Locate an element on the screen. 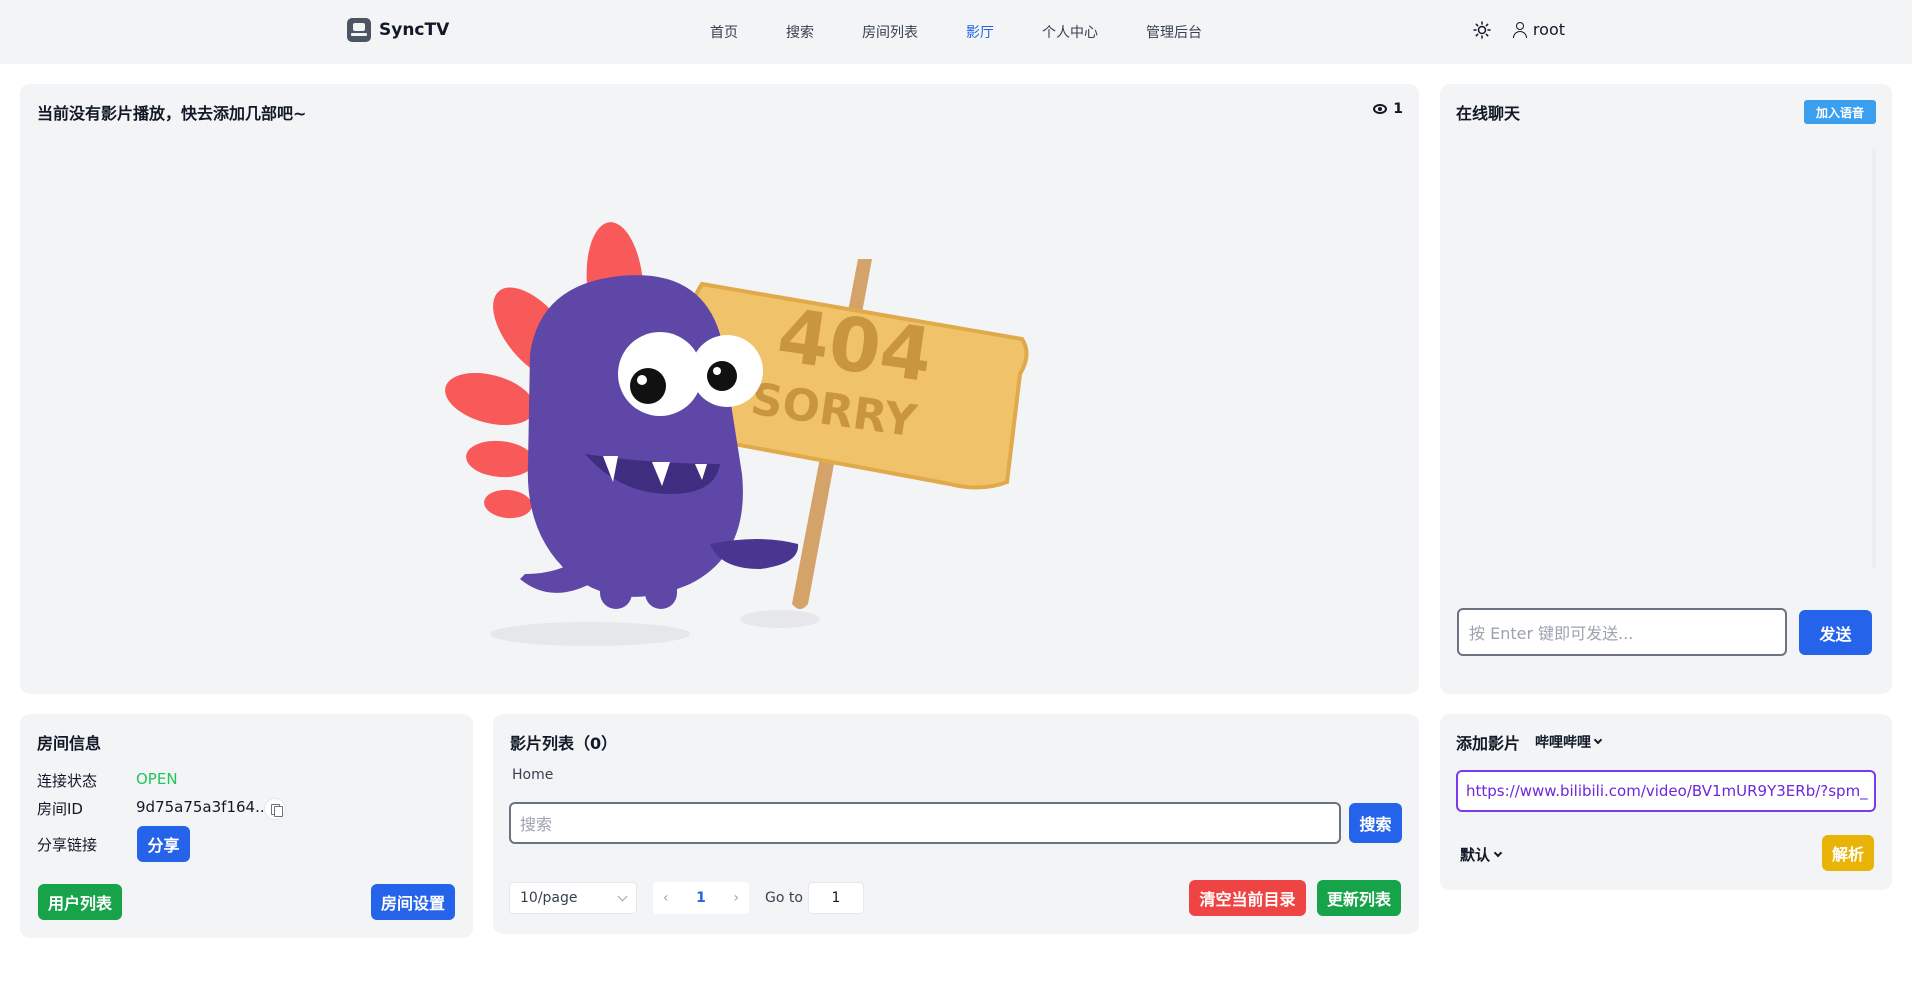 The image size is (1912, 1000). shadow-monster is located at coordinates (590, 634).